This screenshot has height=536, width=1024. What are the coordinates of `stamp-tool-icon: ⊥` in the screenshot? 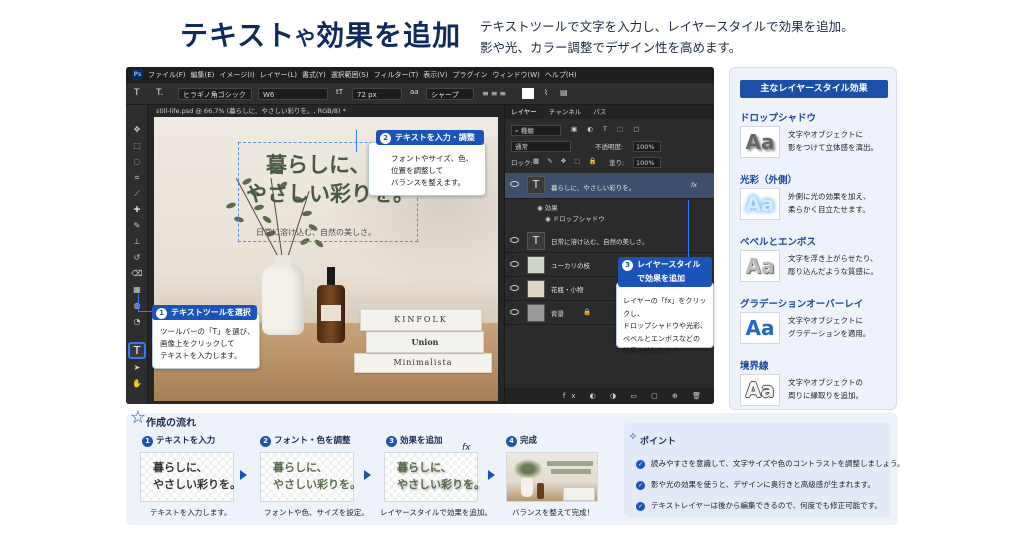 It's located at (137, 242).